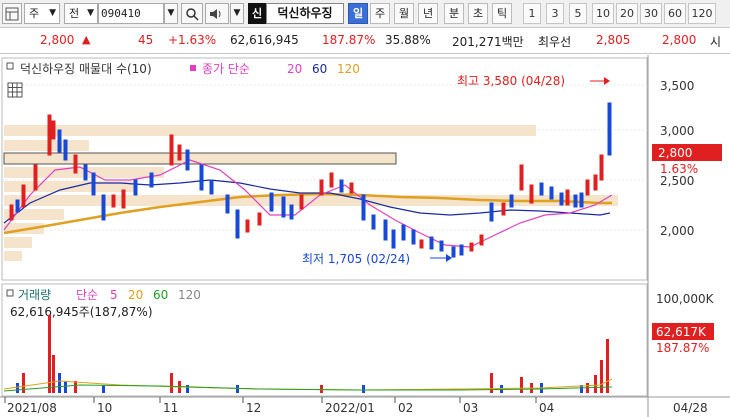  Describe the element at coordinates (264, 40) in the screenshot. I see `volume: 62,616,945` at that location.